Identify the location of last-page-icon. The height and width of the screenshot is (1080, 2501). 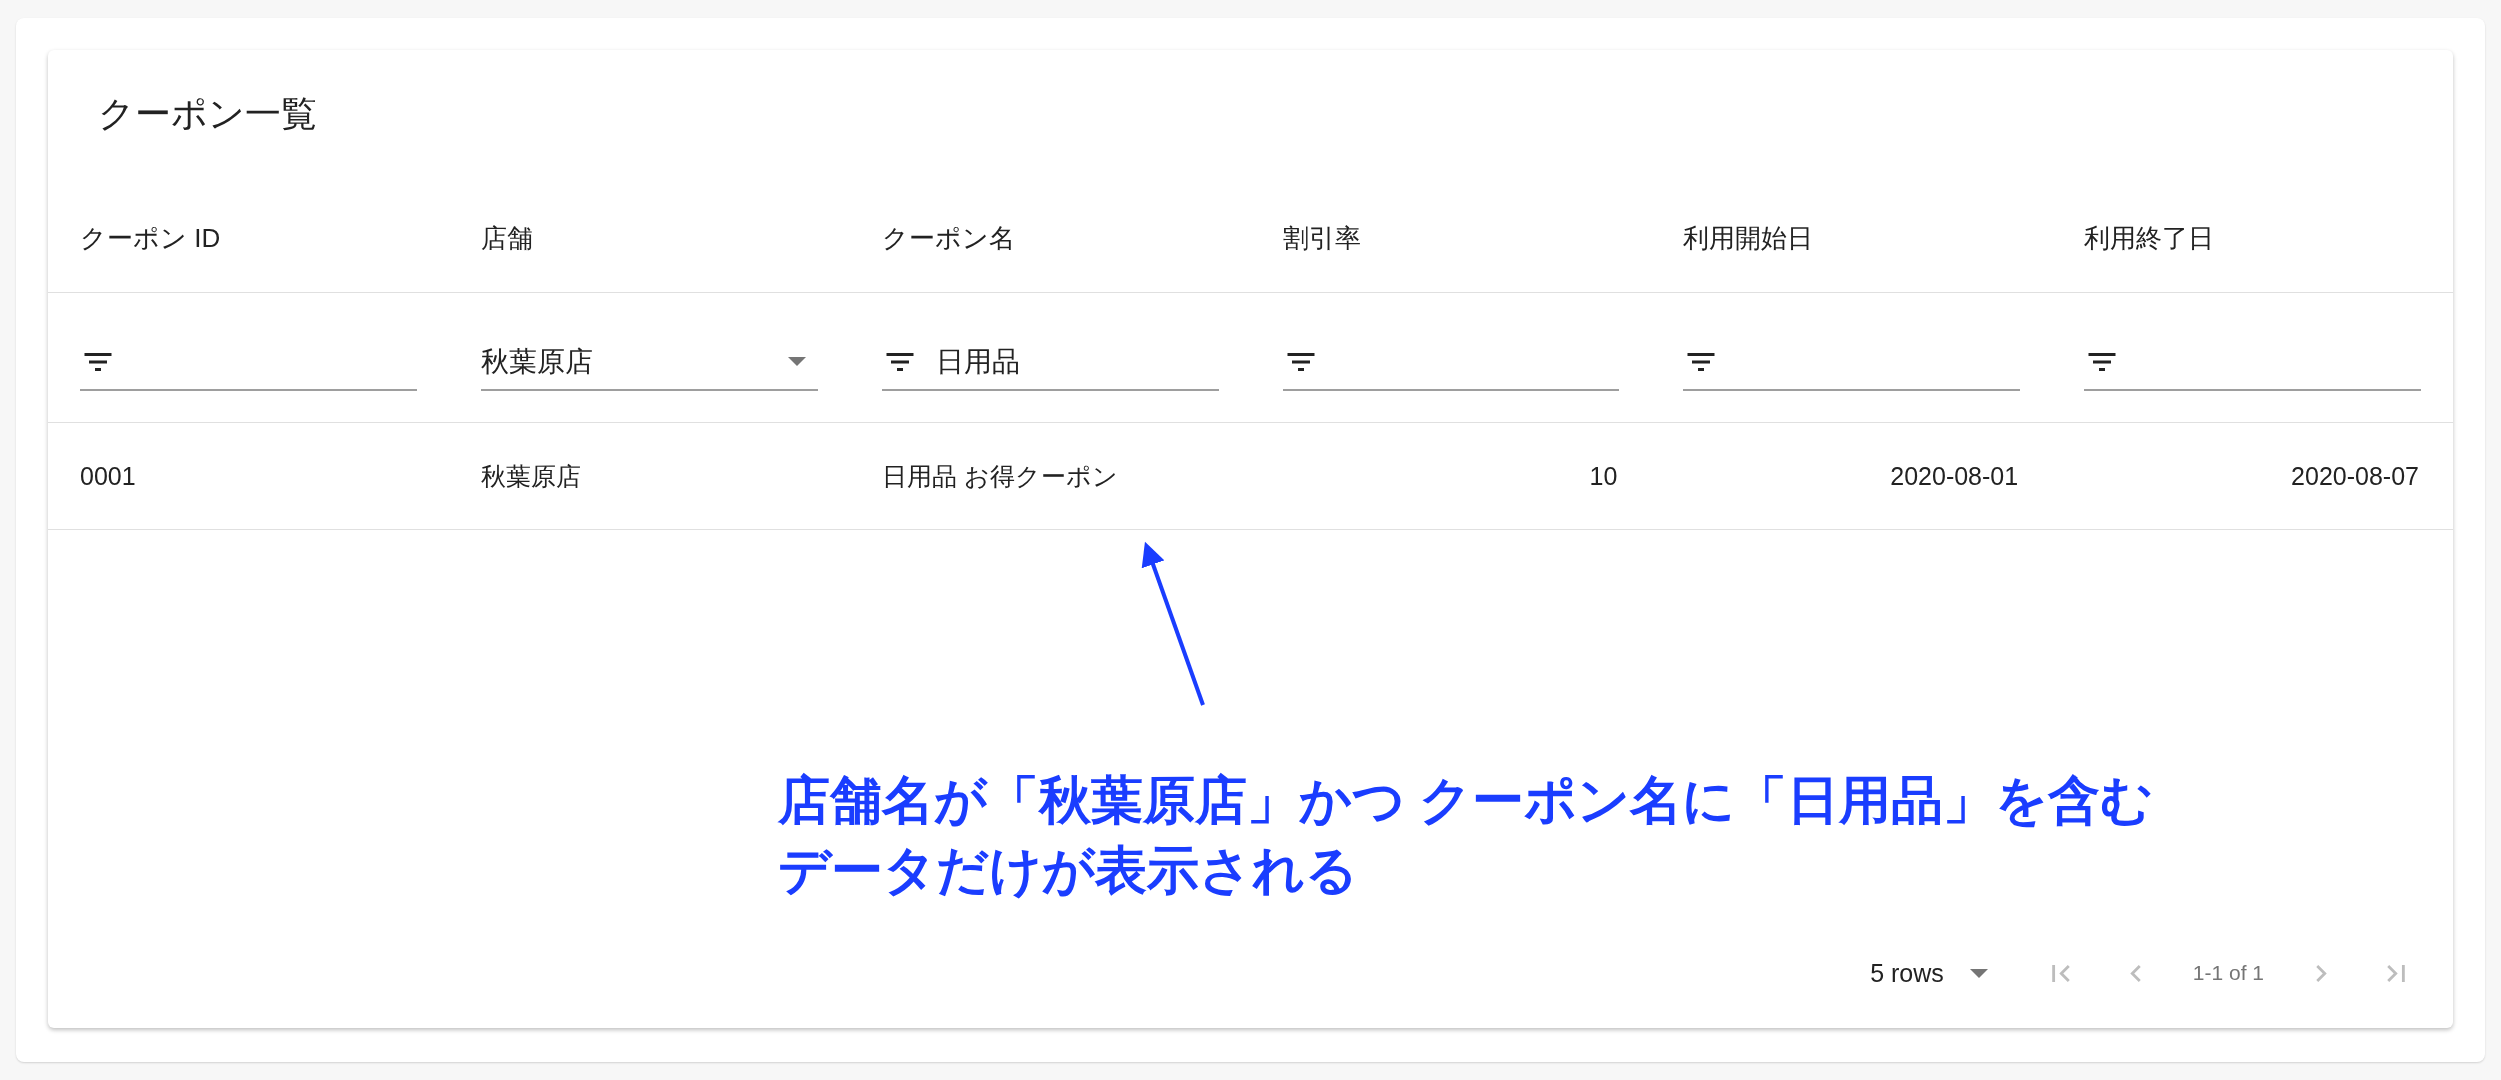
(2396, 973).